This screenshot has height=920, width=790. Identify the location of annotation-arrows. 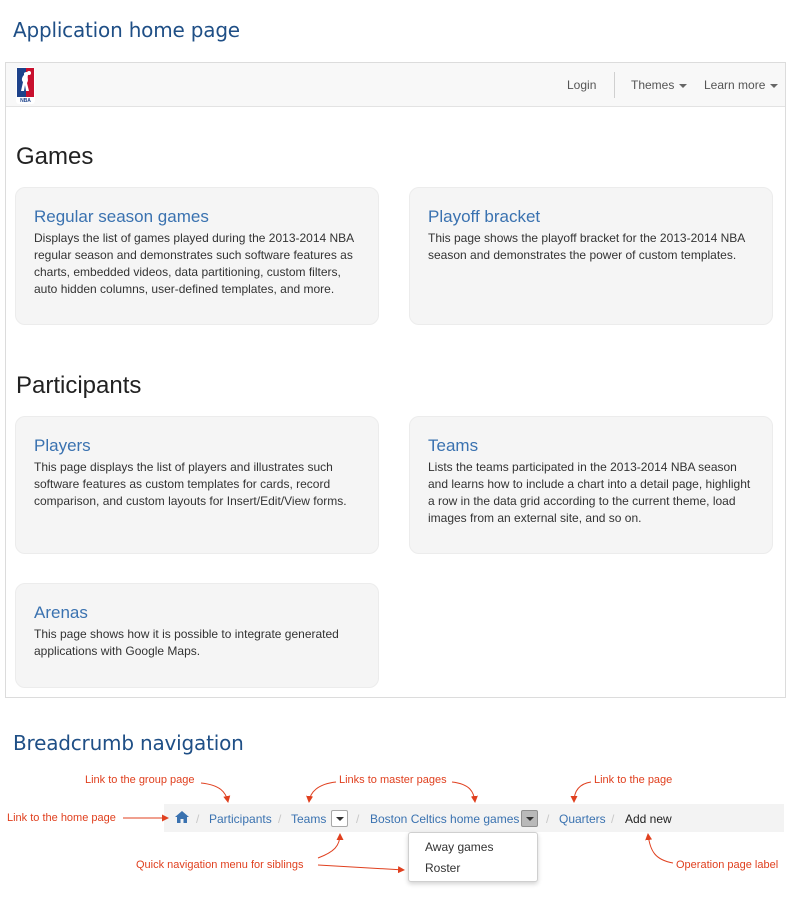
(398, 827).